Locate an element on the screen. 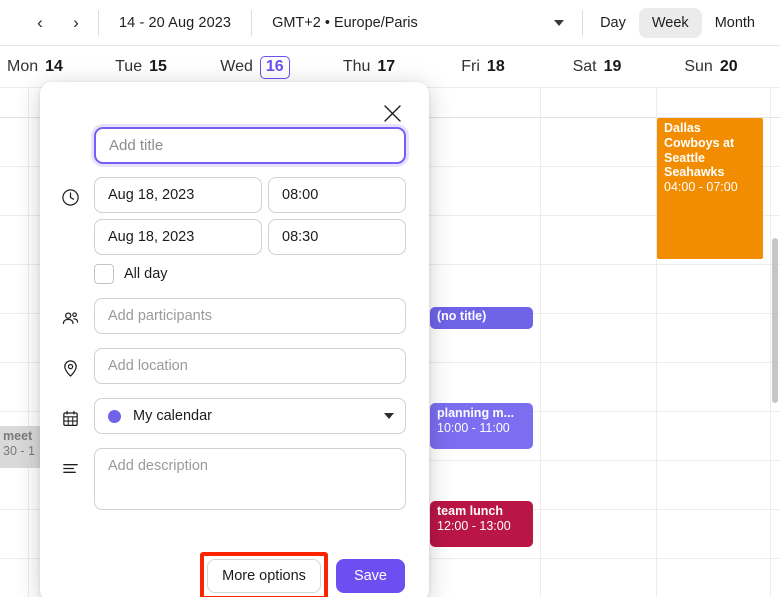 The height and width of the screenshot is (597, 780). location-row is located at coordinates (234, 368).